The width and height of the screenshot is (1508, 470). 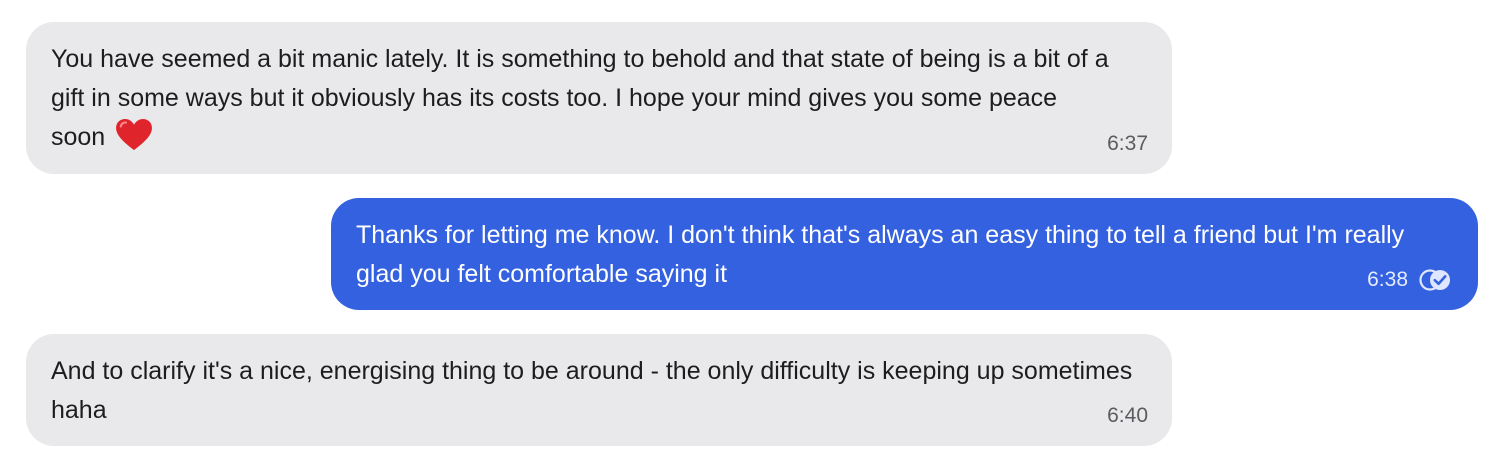 What do you see at coordinates (134, 135) in the screenshot?
I see `heart-emoji-icon` at bounding box center [134, 135].